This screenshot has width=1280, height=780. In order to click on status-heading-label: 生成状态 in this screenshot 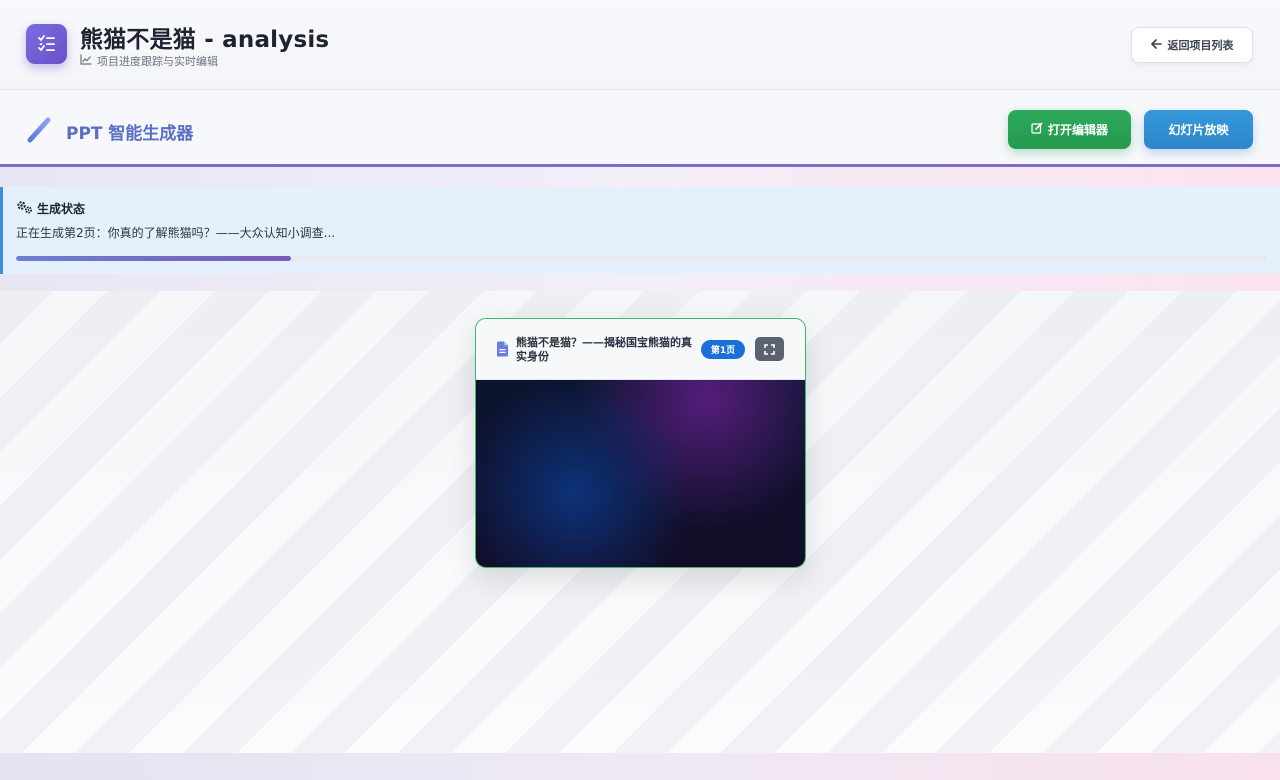, I will do `click(61, 209)`.